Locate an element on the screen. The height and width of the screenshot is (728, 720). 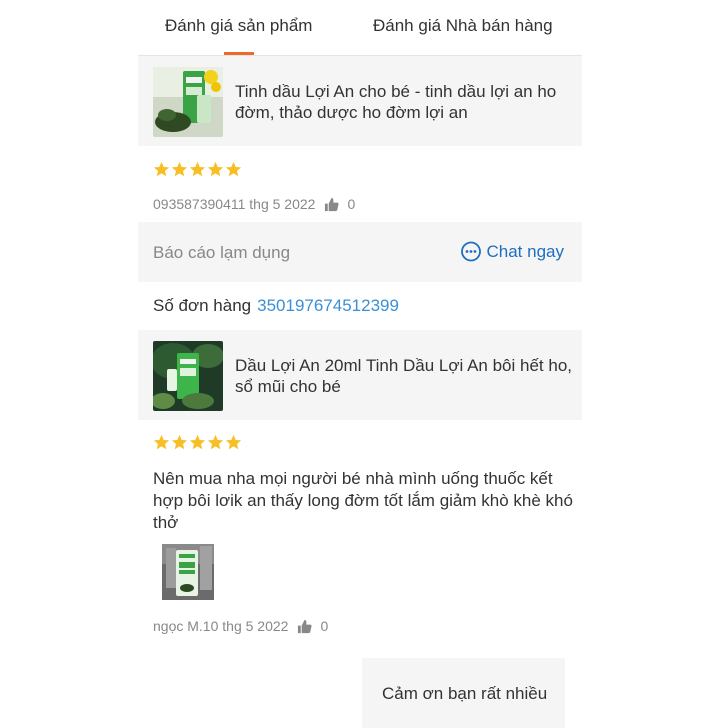
review-tabs: Đánh giá sản phẩm Đánh giá Nhà bán hàng is located at coordinates (360, 28).